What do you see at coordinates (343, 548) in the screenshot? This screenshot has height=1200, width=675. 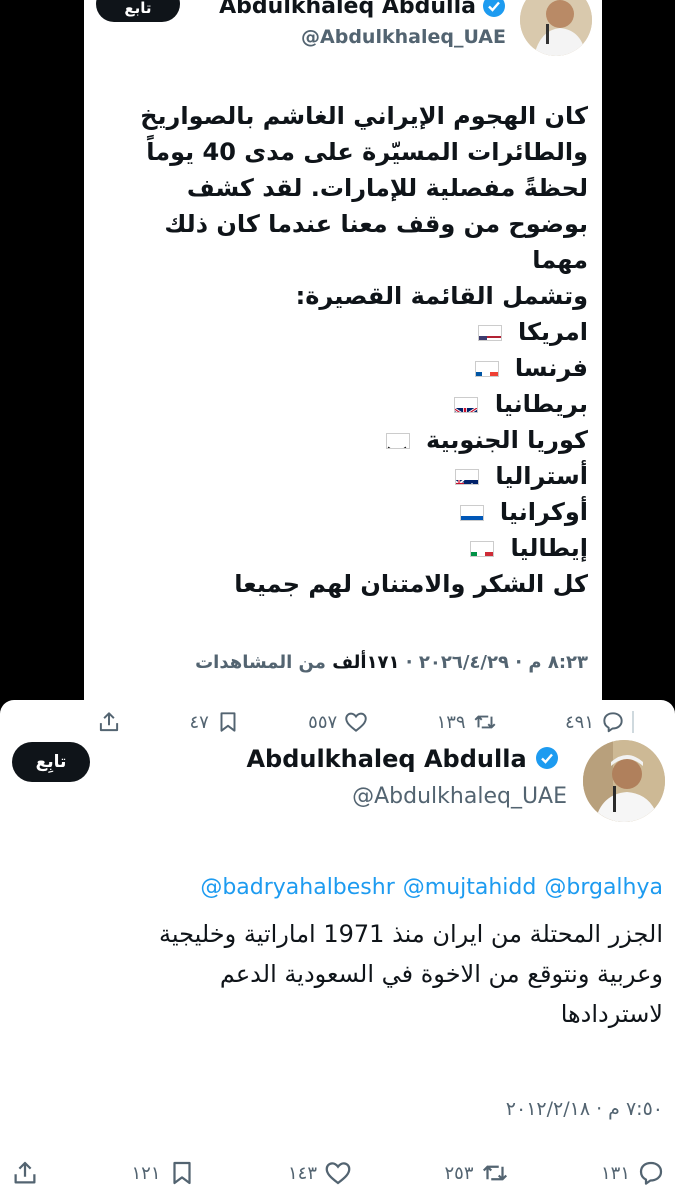 I see `country-item: إيطاليا` at bounding box center [343, 548].